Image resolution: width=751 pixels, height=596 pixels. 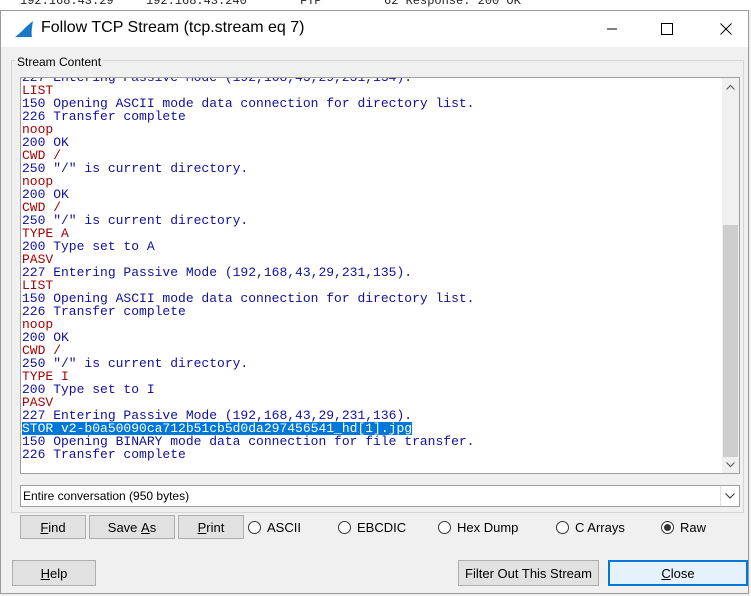 What do you see at coordinates (153, 527) in the screenshot?
I see `save-as-label-post: s` at bounding box center [153, 527].